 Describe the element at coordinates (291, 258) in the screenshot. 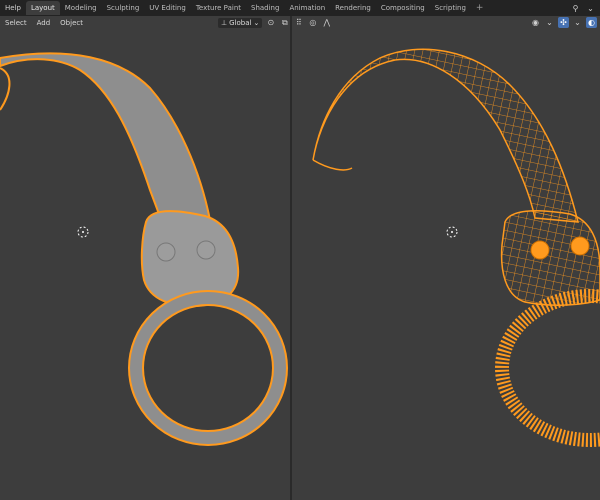

I see `viewport-divider` at that location.